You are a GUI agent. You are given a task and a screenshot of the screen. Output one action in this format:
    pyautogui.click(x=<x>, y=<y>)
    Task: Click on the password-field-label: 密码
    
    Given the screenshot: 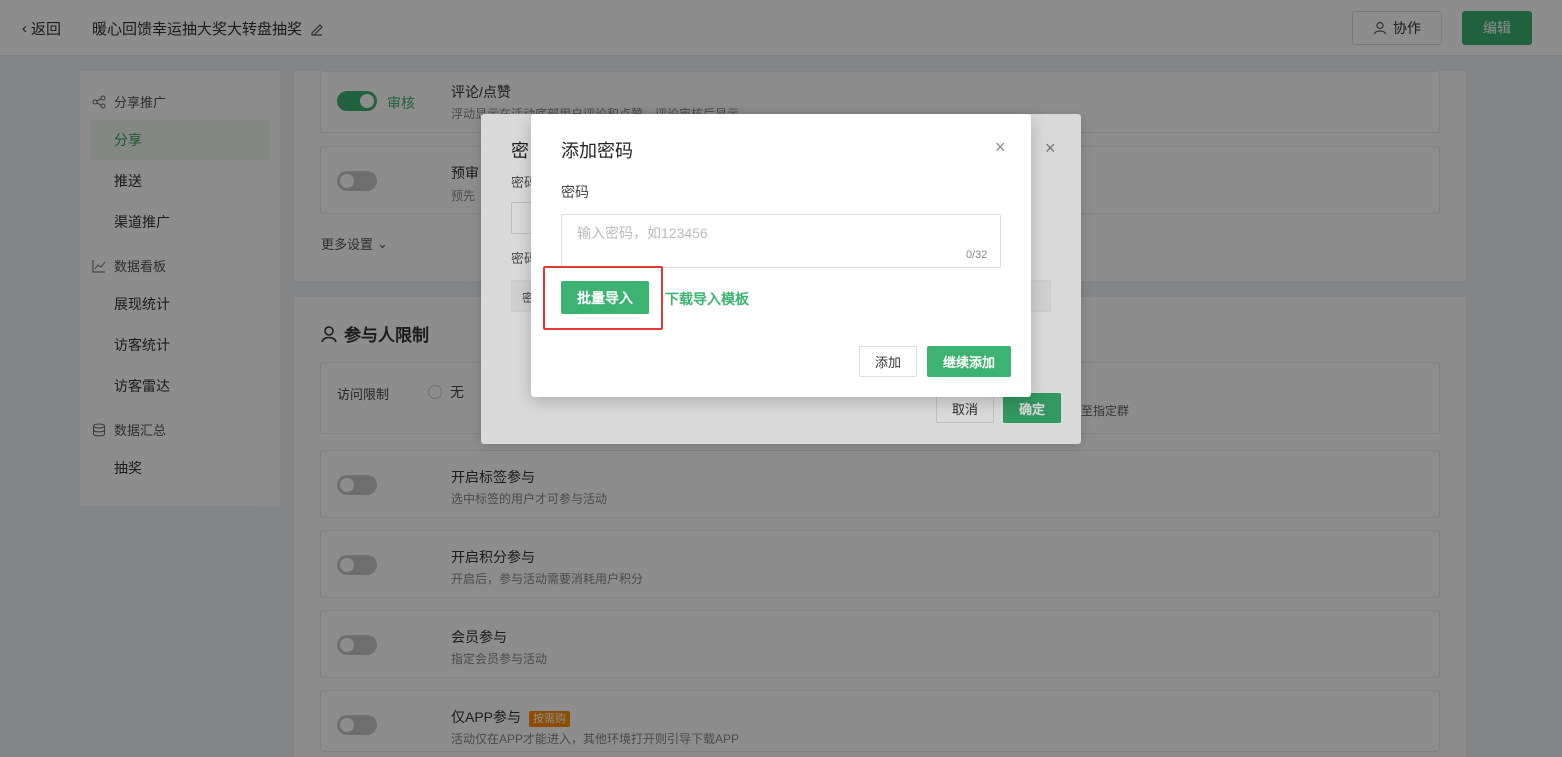 What is the action you would take?
    pyautogui.click(x=575, y=192)
    